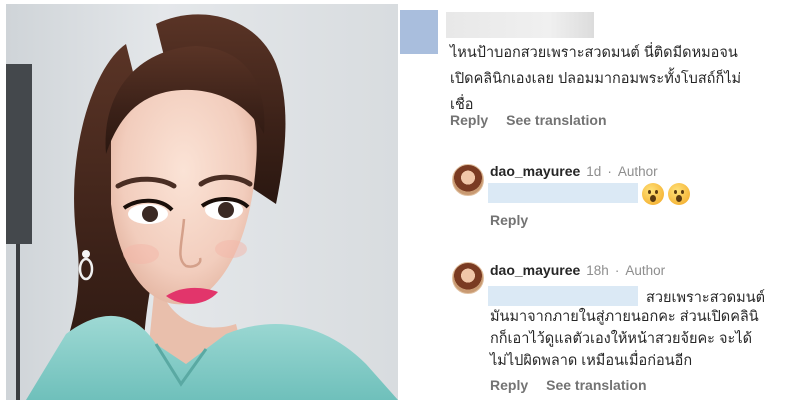 The image size is (800, 404). Describe the element at coordinates (621, 339) in the screenshot. I see `reply-line: กก็เอาไว้ดูแลตัวเองให้หน้าสวยจ้ยคะ จะได้` at that location.